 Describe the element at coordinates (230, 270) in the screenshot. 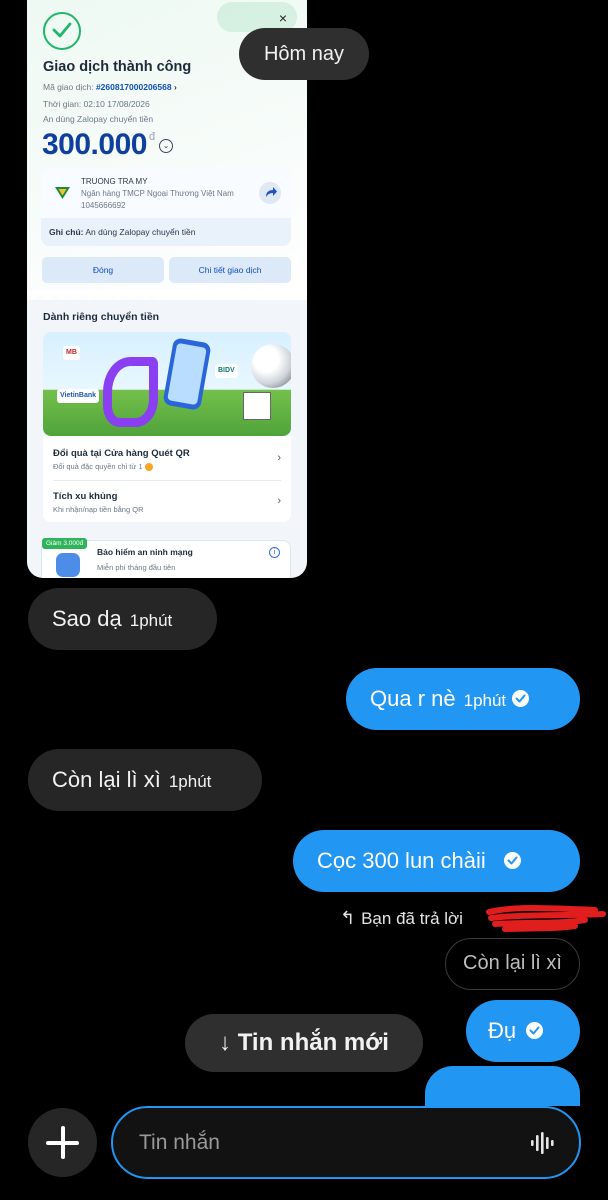

I see `transaction-detail-button: Chi tiết giao dịch` at that location.